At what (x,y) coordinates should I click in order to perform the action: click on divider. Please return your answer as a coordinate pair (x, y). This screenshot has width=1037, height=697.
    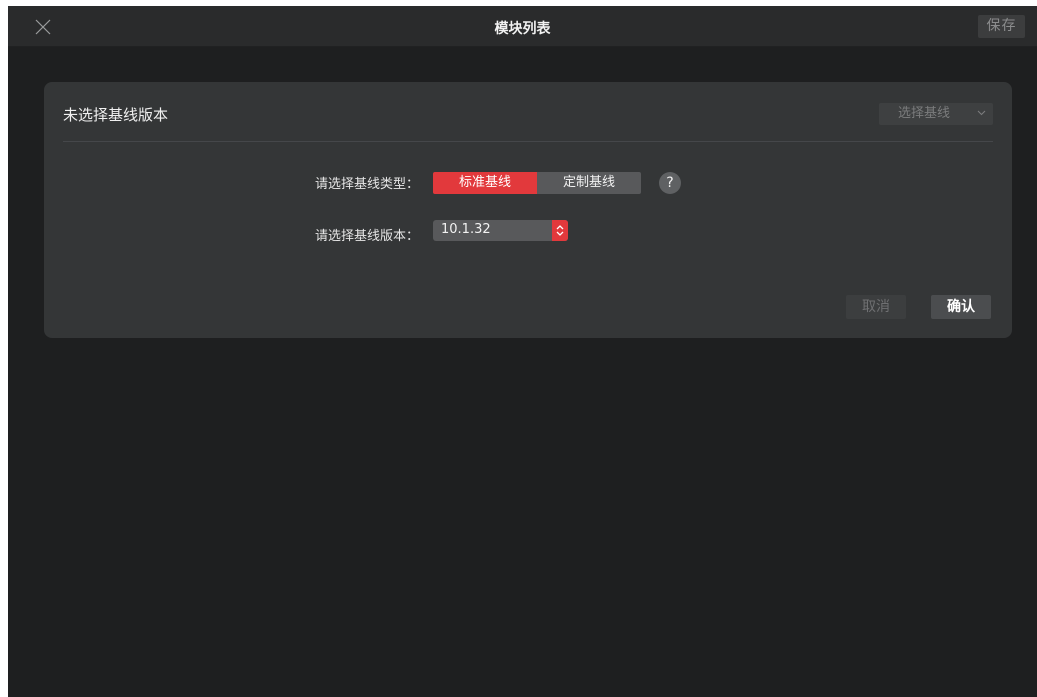
    Looking at the image, I should click on (528, 141).